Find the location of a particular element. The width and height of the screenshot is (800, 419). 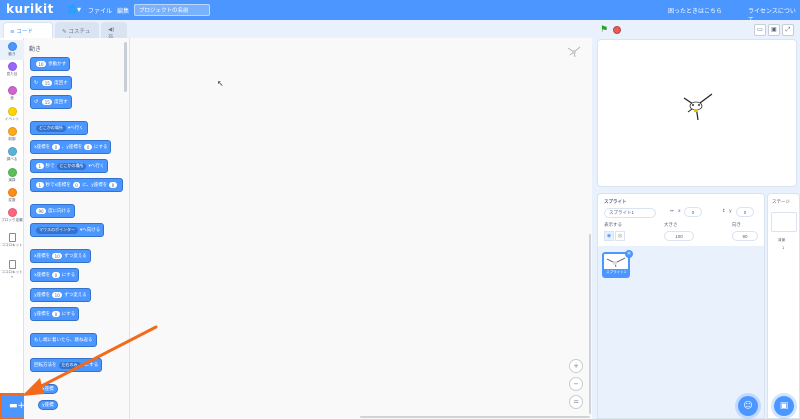

category-control: 制御 is located at coordinates (12, 134).